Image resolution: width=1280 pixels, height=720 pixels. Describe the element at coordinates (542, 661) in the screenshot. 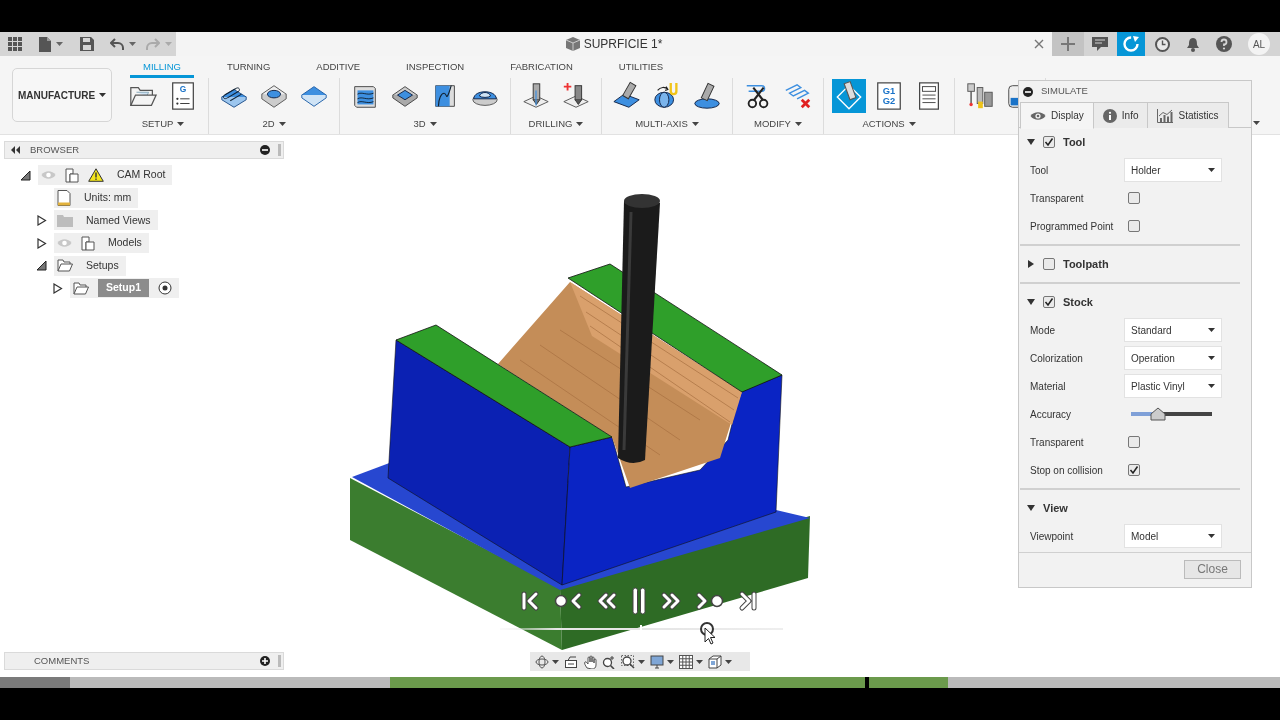

I see `orbit-icon` at that location.